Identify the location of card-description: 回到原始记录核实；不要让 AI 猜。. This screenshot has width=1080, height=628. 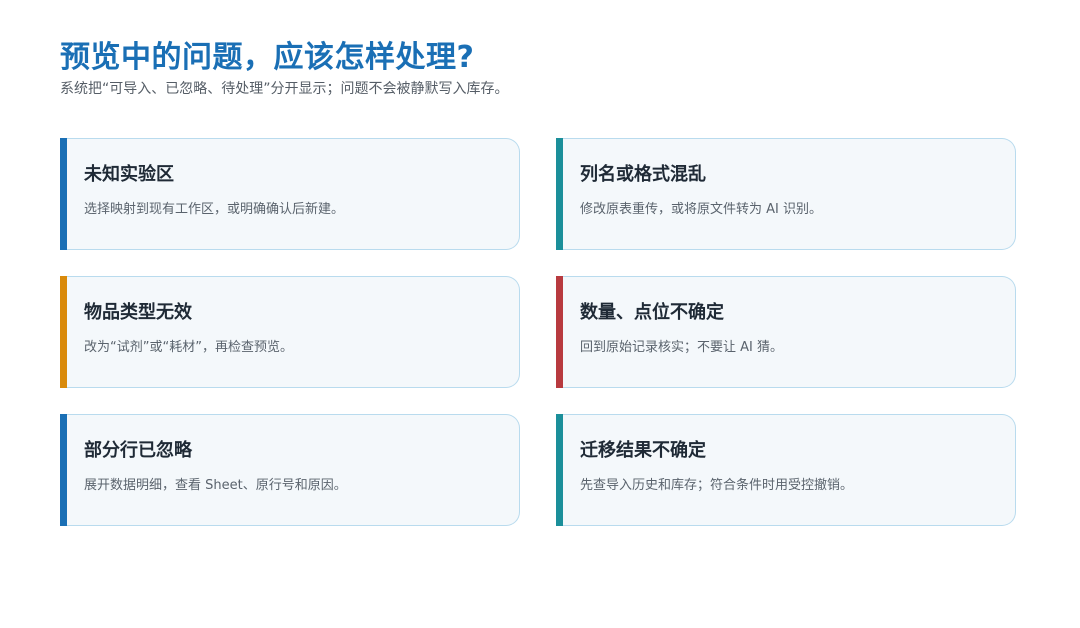
(681, 347).